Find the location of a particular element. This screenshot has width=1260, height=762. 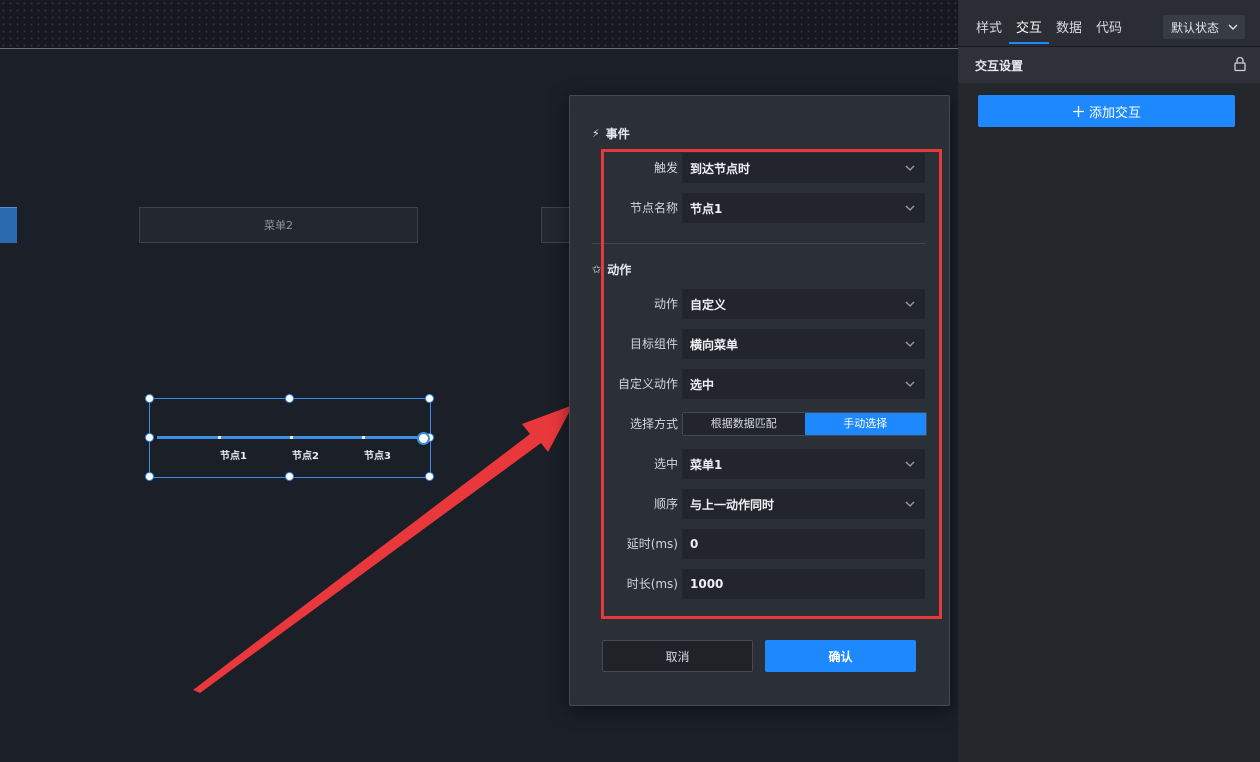

trigger-row: 触发 到达节点时 is located at coordinates (758, 168).